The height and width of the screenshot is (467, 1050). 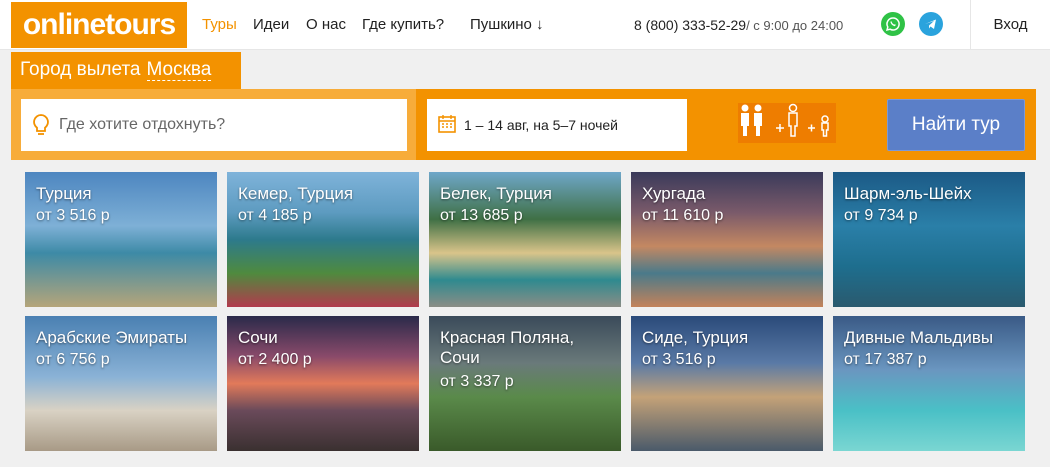 I want to click on destination-name: Белек, Турция, so click(x=496, y=193).